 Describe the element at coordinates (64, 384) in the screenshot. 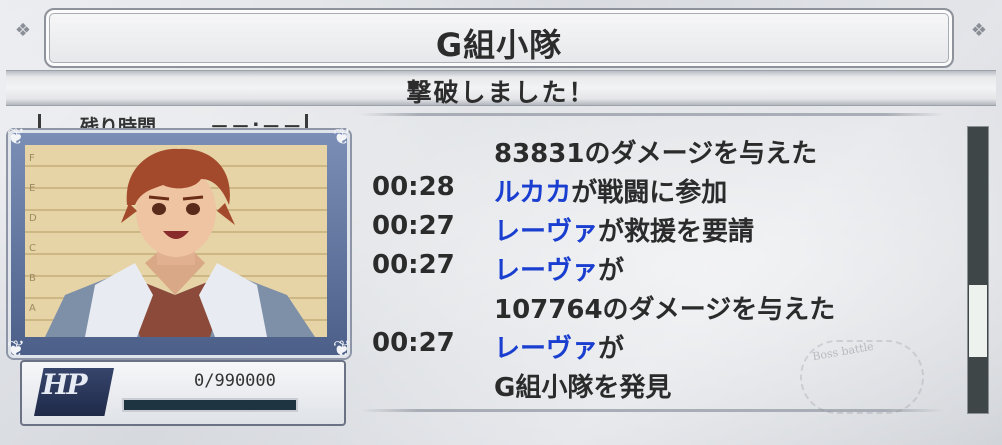

I see `hp-label: HP` at that location.